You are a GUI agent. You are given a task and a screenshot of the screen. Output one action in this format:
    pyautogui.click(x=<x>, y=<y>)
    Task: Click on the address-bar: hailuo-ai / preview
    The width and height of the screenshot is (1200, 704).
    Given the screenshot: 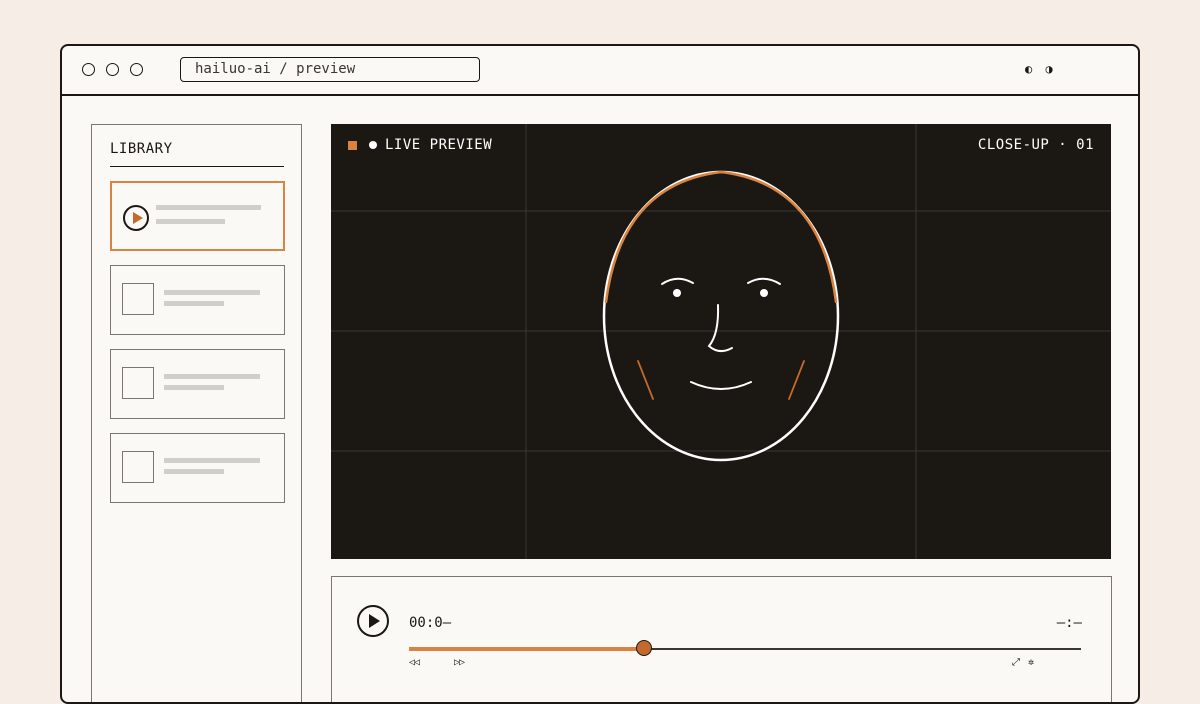 What is the action you would take?
    pyautogui.click(x=330, y=69)
    